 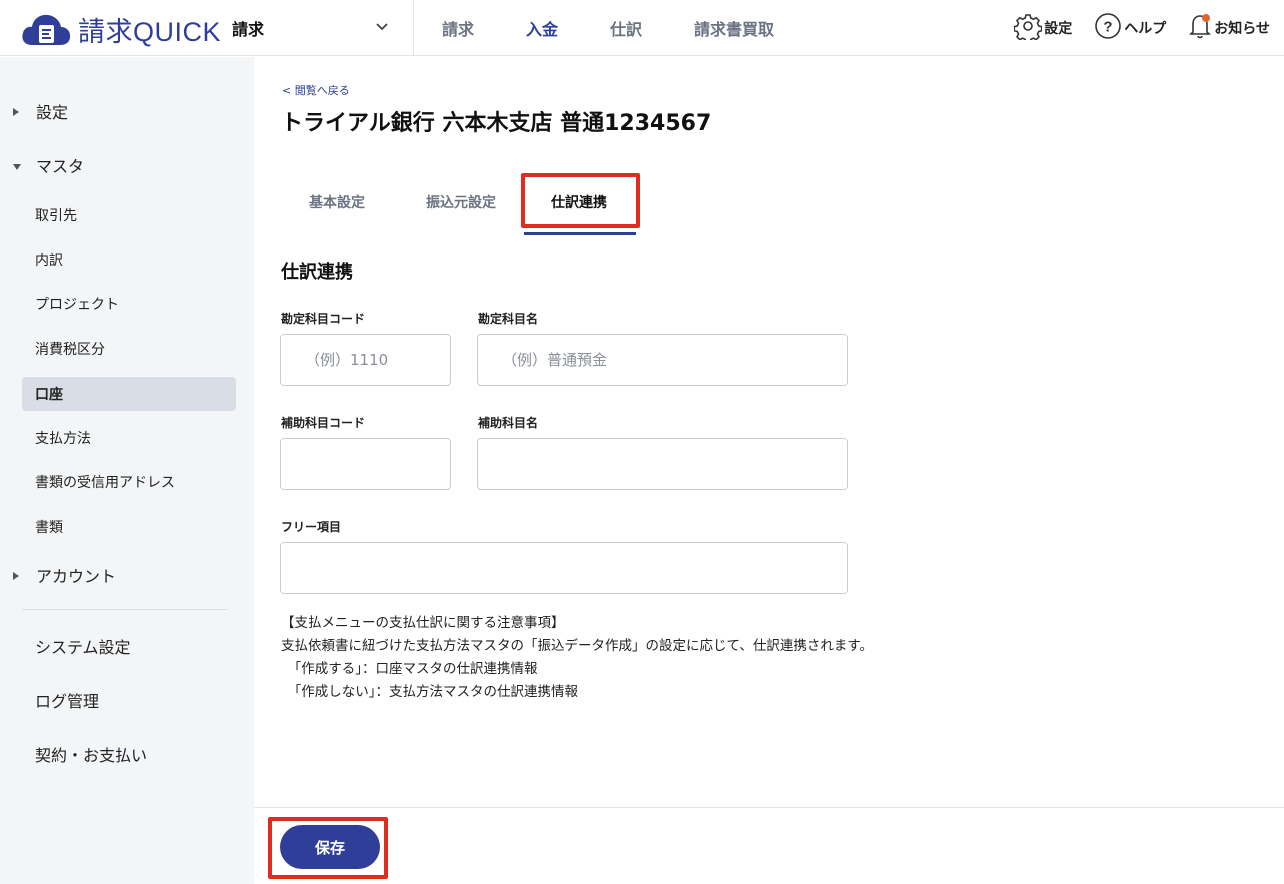 What do you see at coordinates (662, 360) in the screenshot?
I see `account-name-input` at bounding box center [662, 360].